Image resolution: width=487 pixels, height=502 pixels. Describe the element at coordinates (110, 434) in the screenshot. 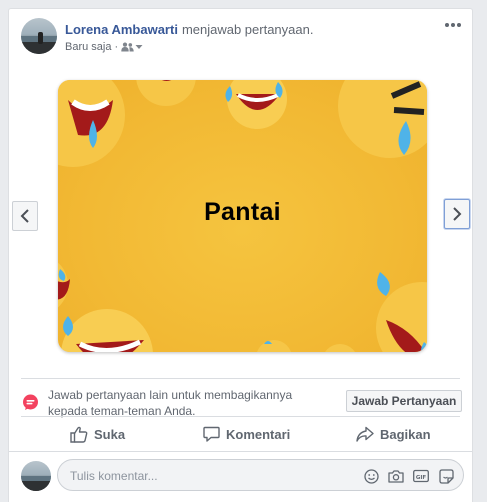

I see `like-label: Suka` at that location.